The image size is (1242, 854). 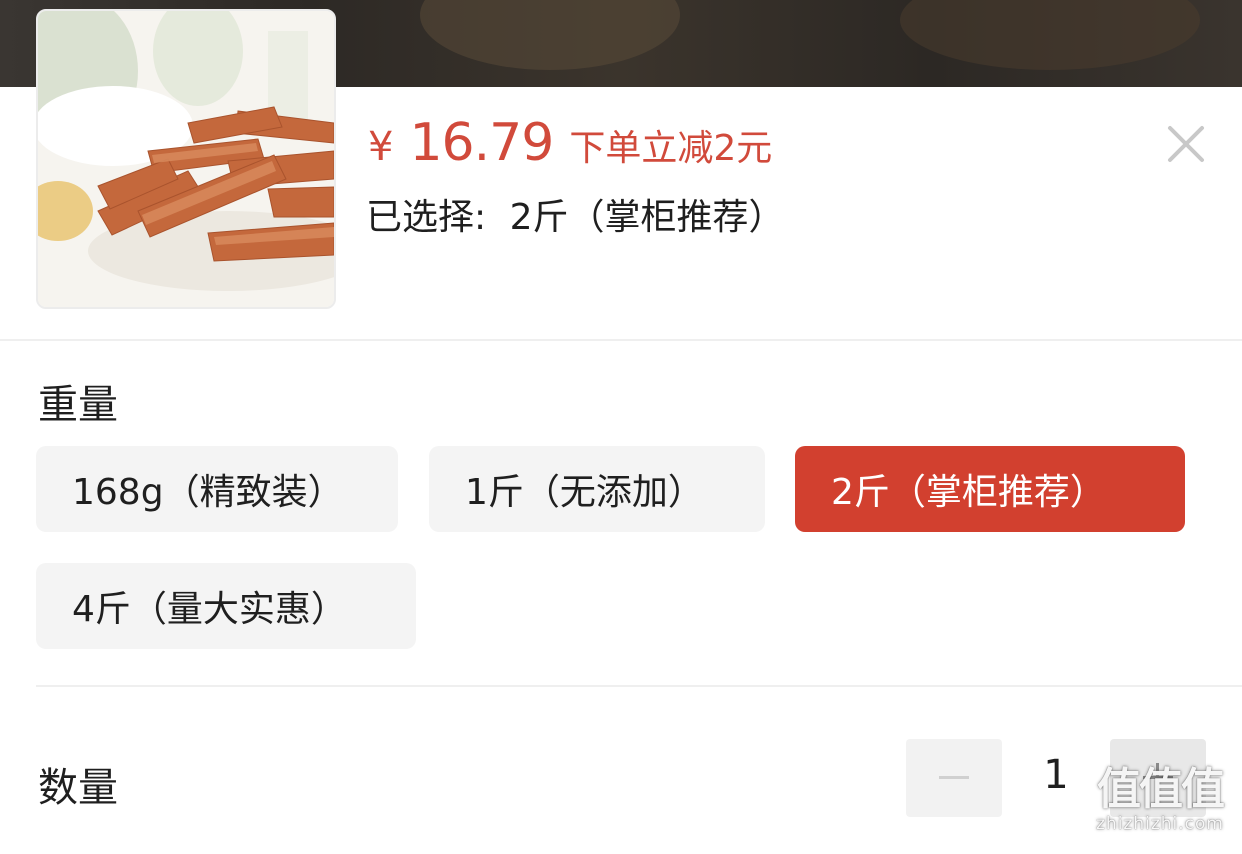 What do you see at coordinates (990, 489) in the screenshot?
I see `weight-option-2jin: 2斤（掌柜推荐）` at bounding box center [990, 489].